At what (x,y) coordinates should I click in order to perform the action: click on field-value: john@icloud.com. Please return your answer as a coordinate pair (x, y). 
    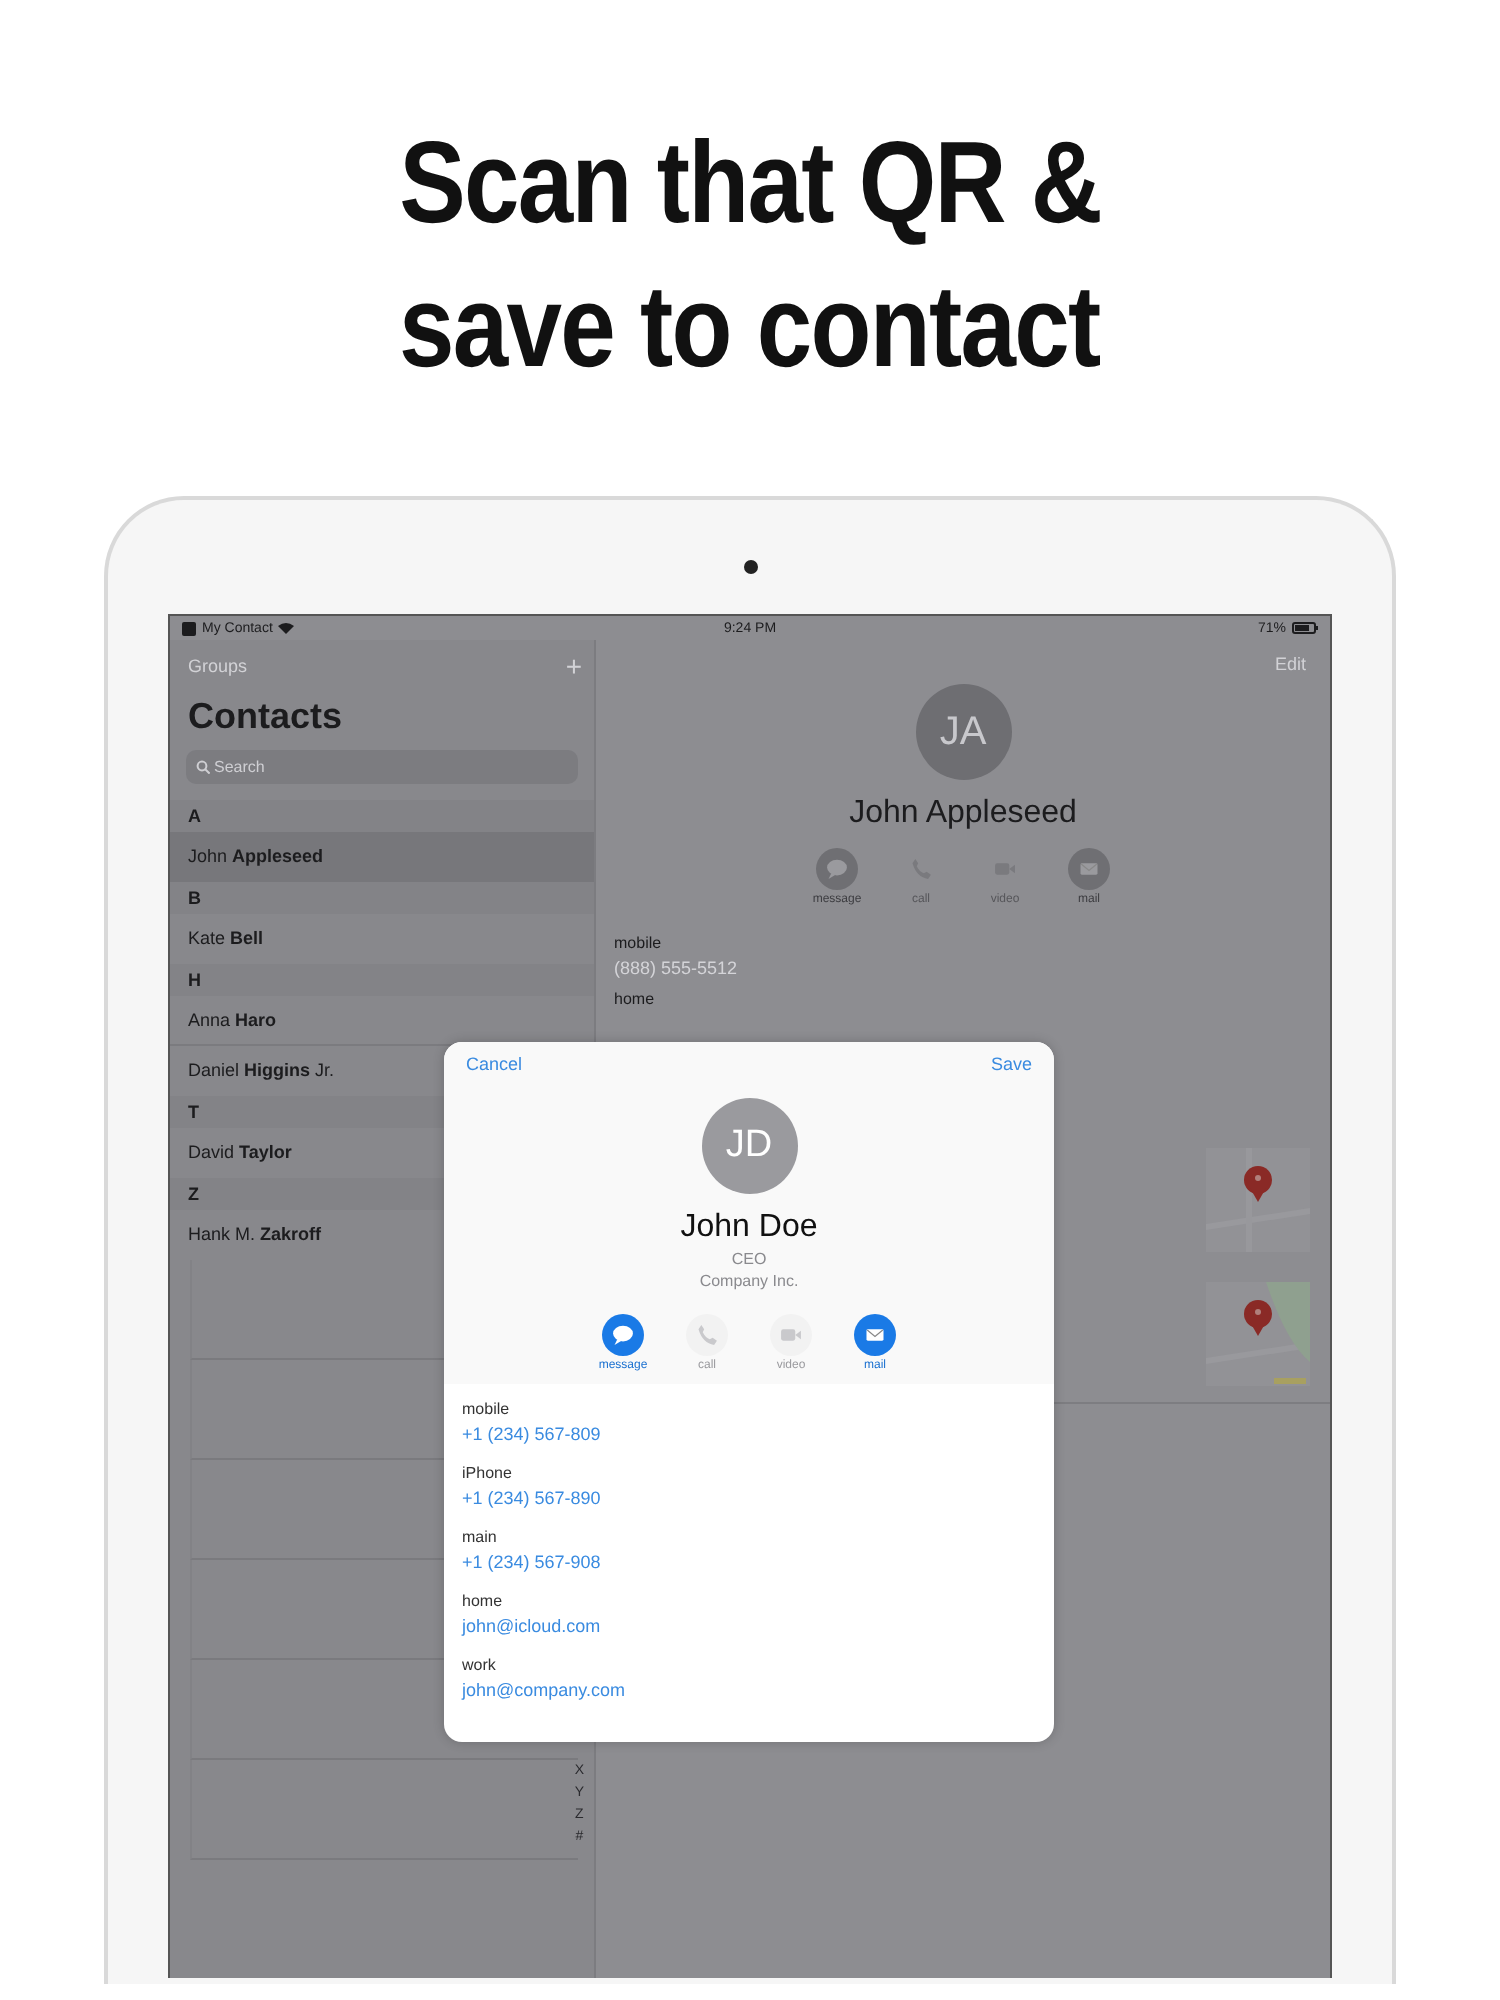
    Looking at the image, I should click on (749, 1626).